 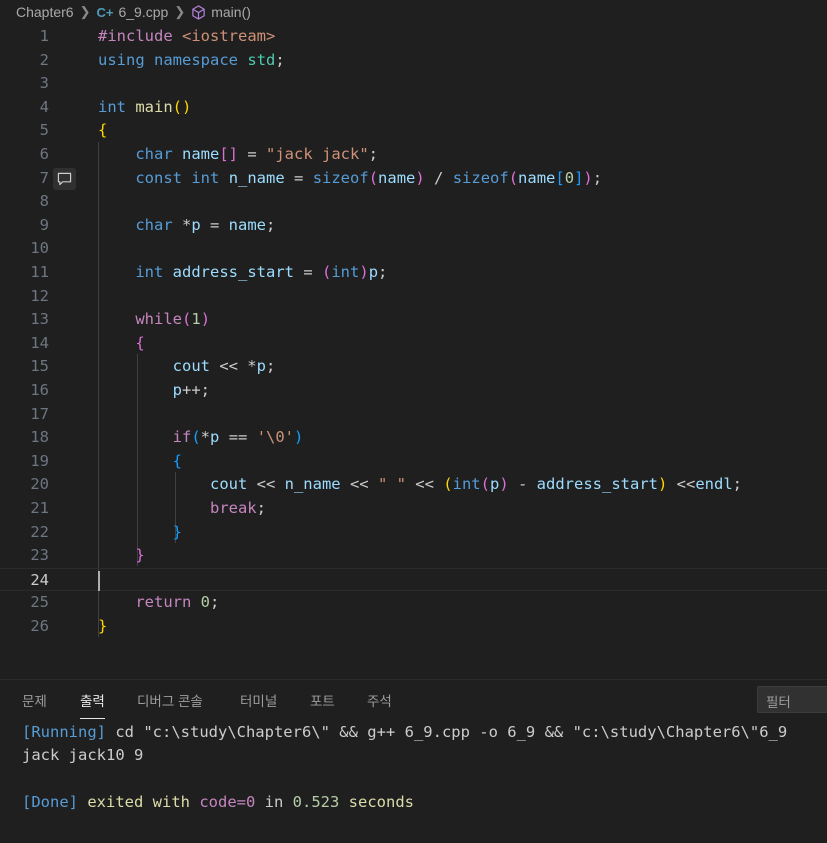 I want to click on cpp-file-icon: C+, so click(x=105, y=12).